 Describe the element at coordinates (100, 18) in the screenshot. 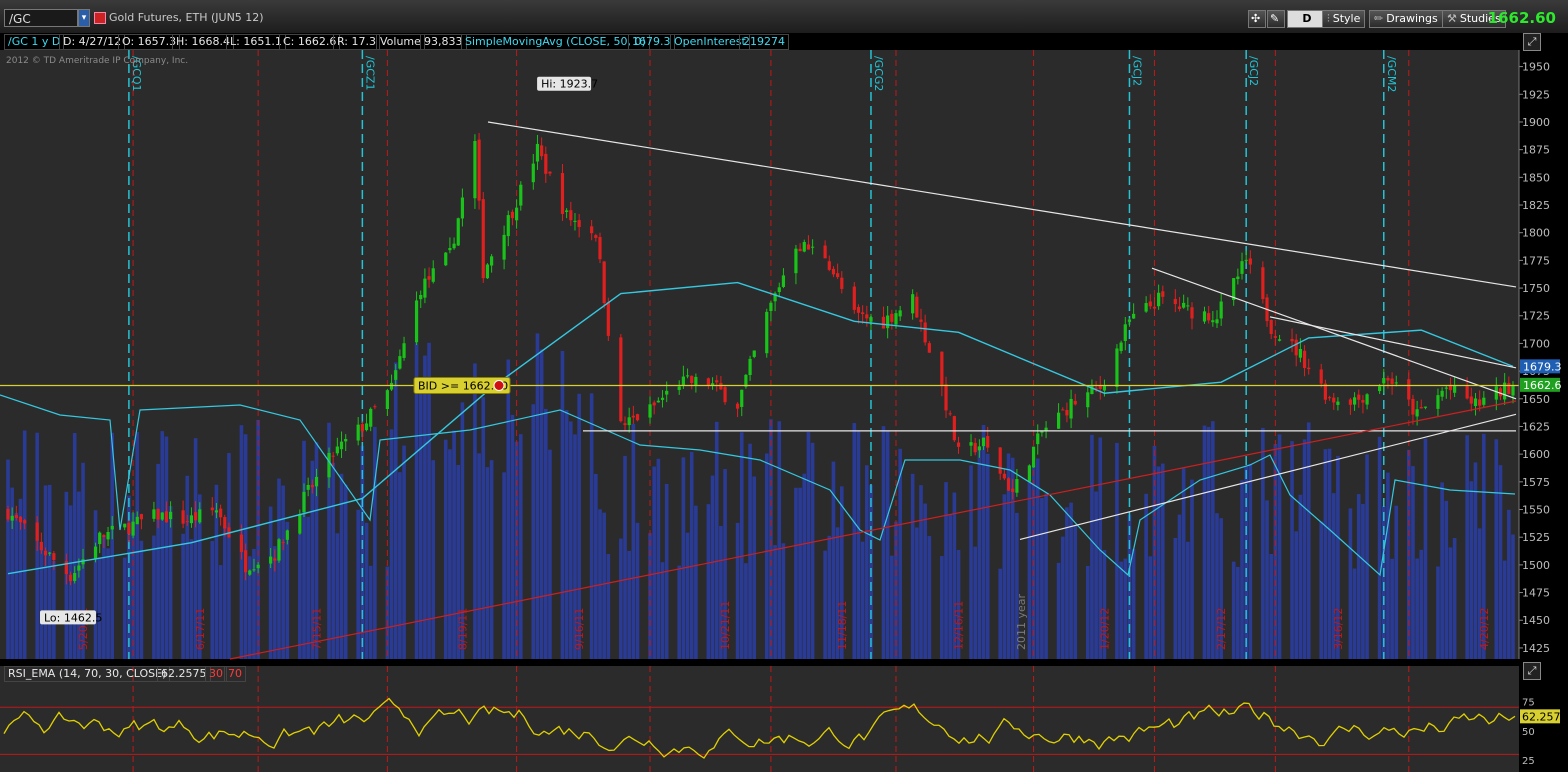

I see `symbol-flag-icon` at that location.